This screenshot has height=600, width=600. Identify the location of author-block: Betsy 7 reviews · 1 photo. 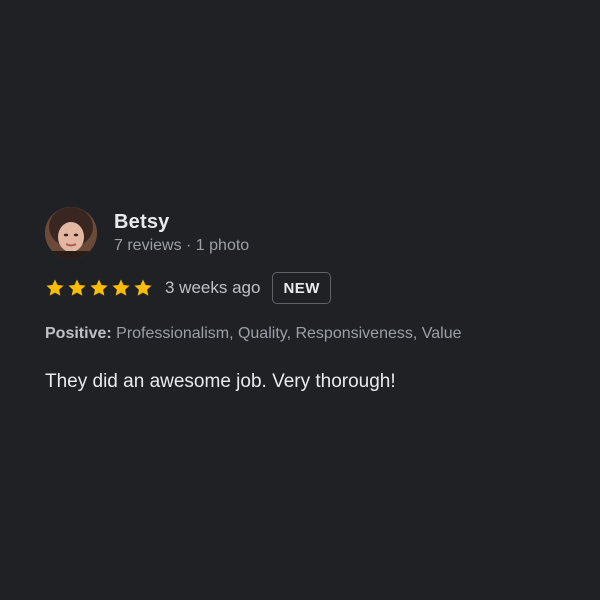
(181, 233).